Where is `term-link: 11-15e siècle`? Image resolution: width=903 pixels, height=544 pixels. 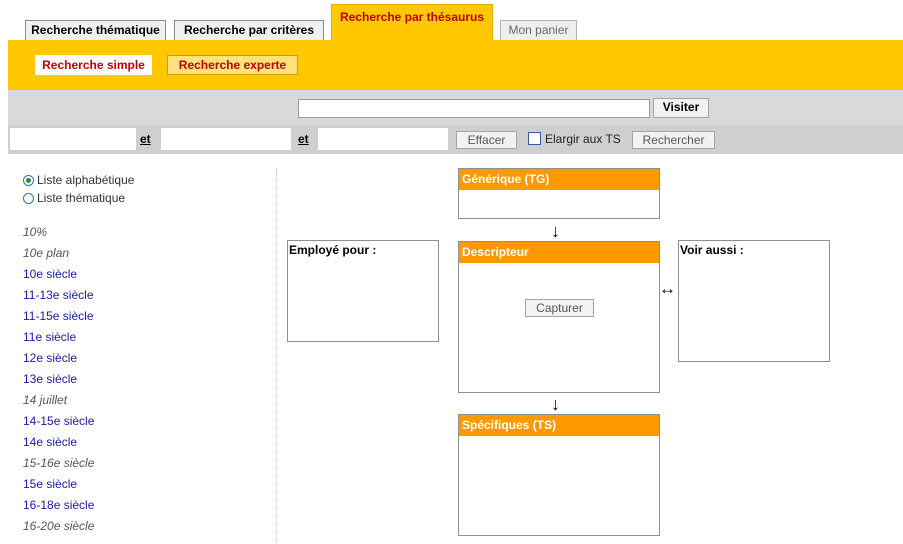
term-link: 11-15e siècle is located at coordinates (58, 316).